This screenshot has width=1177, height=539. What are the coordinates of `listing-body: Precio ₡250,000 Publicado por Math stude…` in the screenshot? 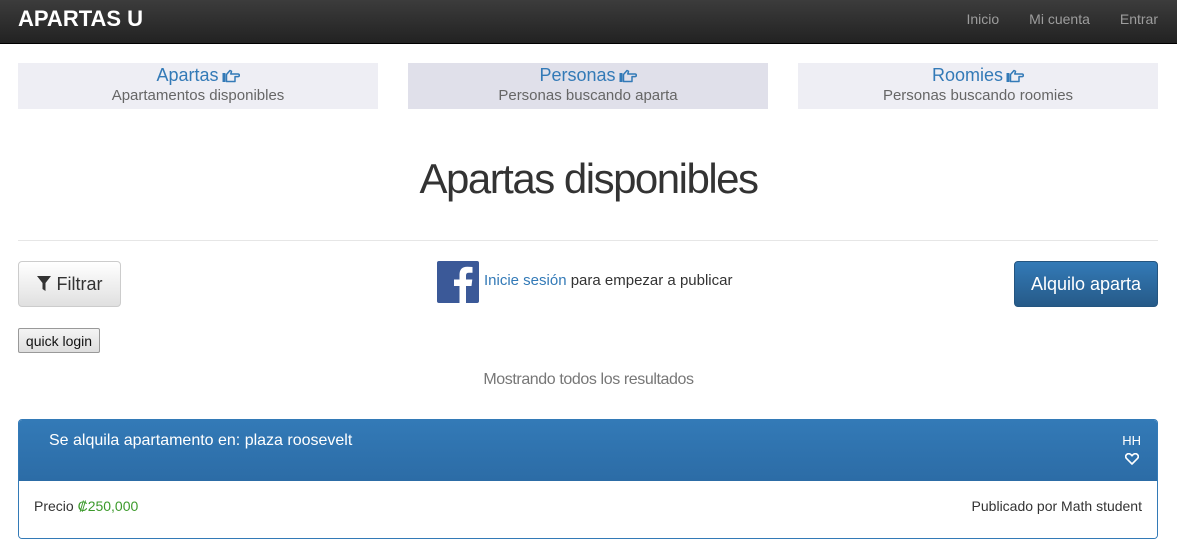 It's located at (588, 509).